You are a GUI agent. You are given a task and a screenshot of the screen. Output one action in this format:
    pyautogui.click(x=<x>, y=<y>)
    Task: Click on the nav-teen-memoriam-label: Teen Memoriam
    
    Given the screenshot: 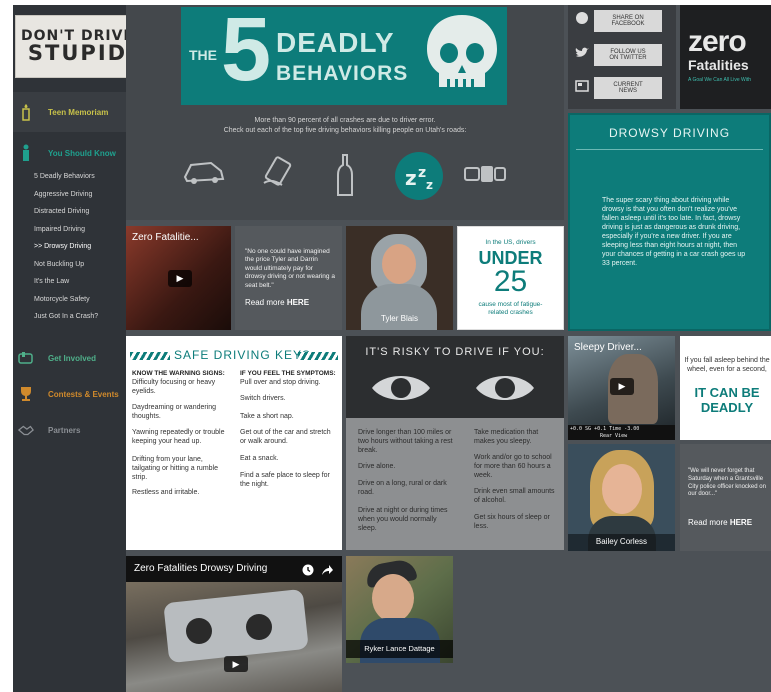 What is the action you would take?
    pyautogui.click(x=78, y=112)
    